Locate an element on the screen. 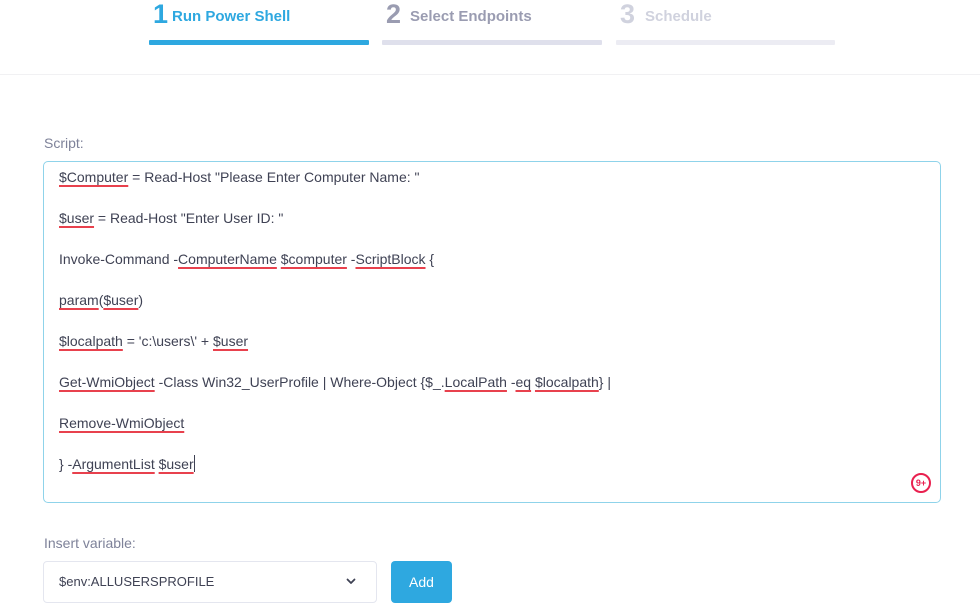 The width and height of the screenshot is (980, 612). spelling-error: $computer is located at coordinates (313, 259).